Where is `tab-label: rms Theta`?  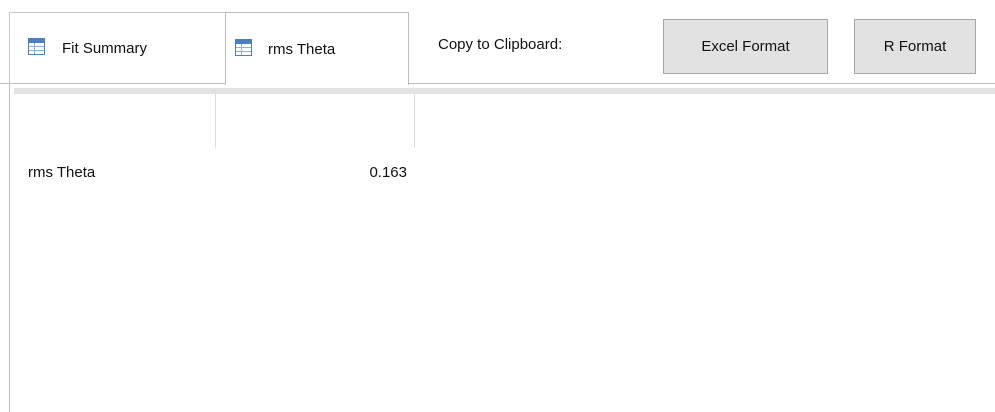 tab-label: rms Theta is located at coordinates (302, 49).